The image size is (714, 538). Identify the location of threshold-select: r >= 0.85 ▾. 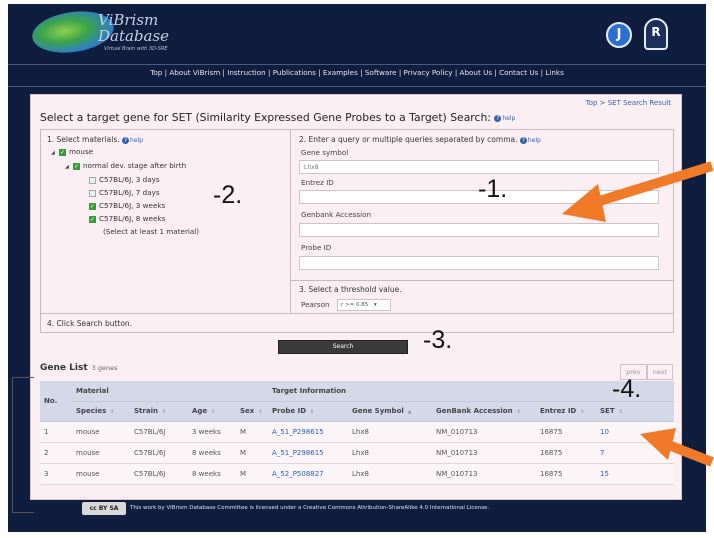
(364, 305).